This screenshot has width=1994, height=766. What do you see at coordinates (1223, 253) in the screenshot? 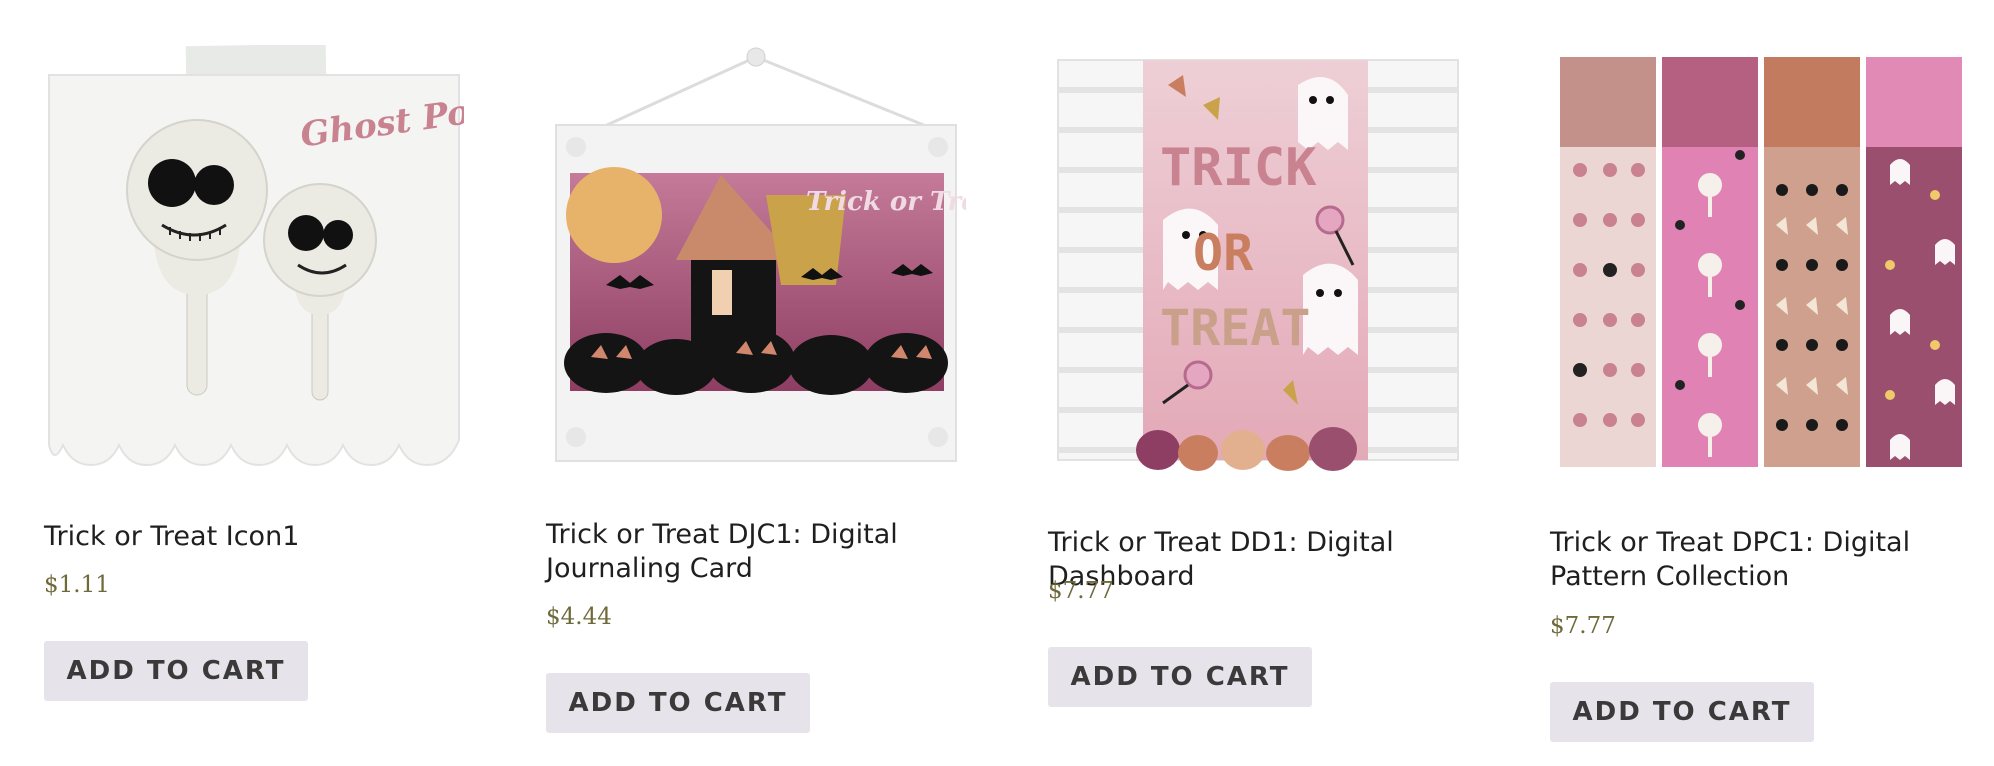
I see `image-label: OR` at bounding box center [1223, 253].